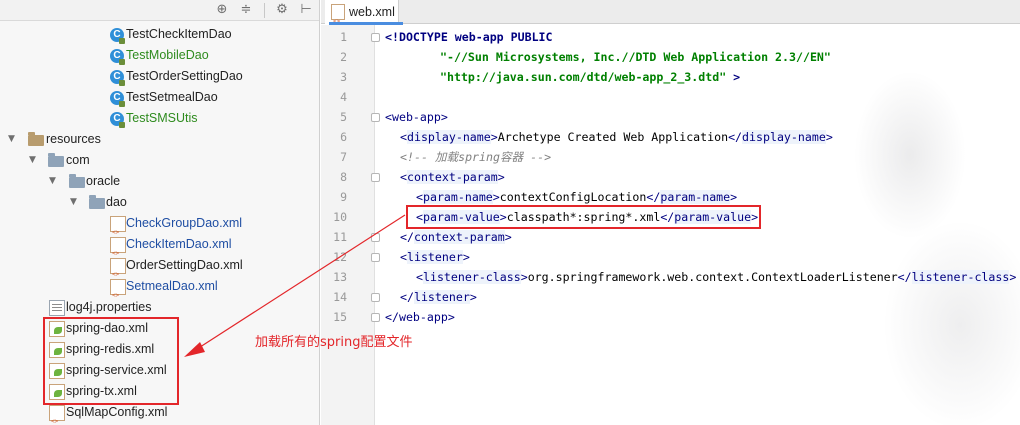 The height and width of the screenshot is (425, 1020). I want to click on tree-item: C TestOrderSettingDao, so click(159, 76).